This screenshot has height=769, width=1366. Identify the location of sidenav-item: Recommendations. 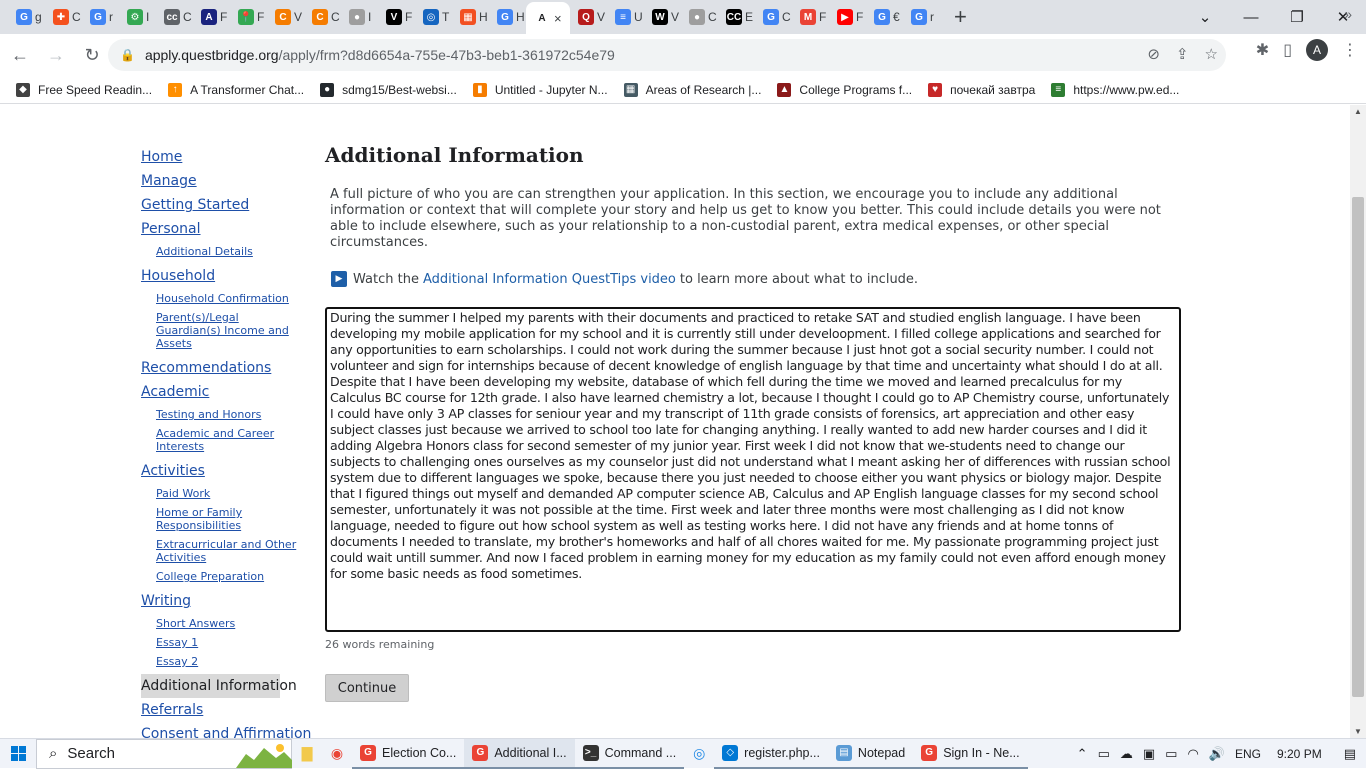
(221, 368).